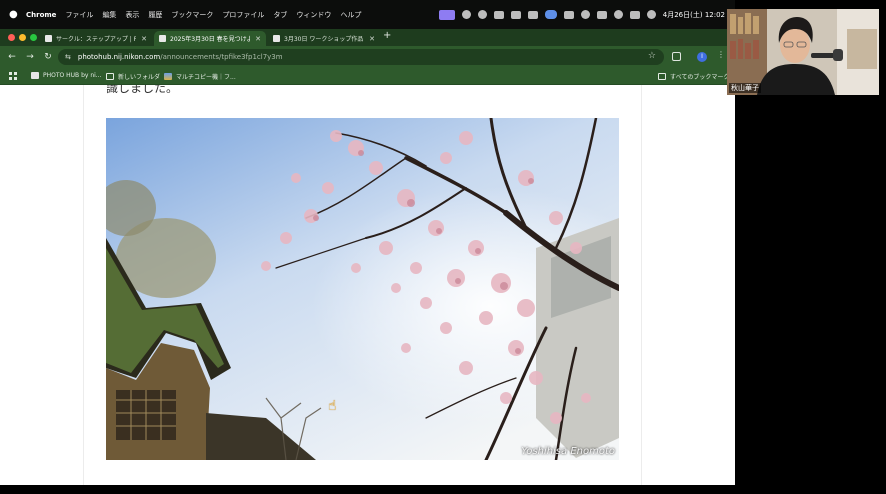 The height and width of the screenshot is (494, 886). What do you see at coordinates (332, 406) in the screenshot?
I see `hand-pointer-cursor-icon: ☝` at bounding box center [332, 406].